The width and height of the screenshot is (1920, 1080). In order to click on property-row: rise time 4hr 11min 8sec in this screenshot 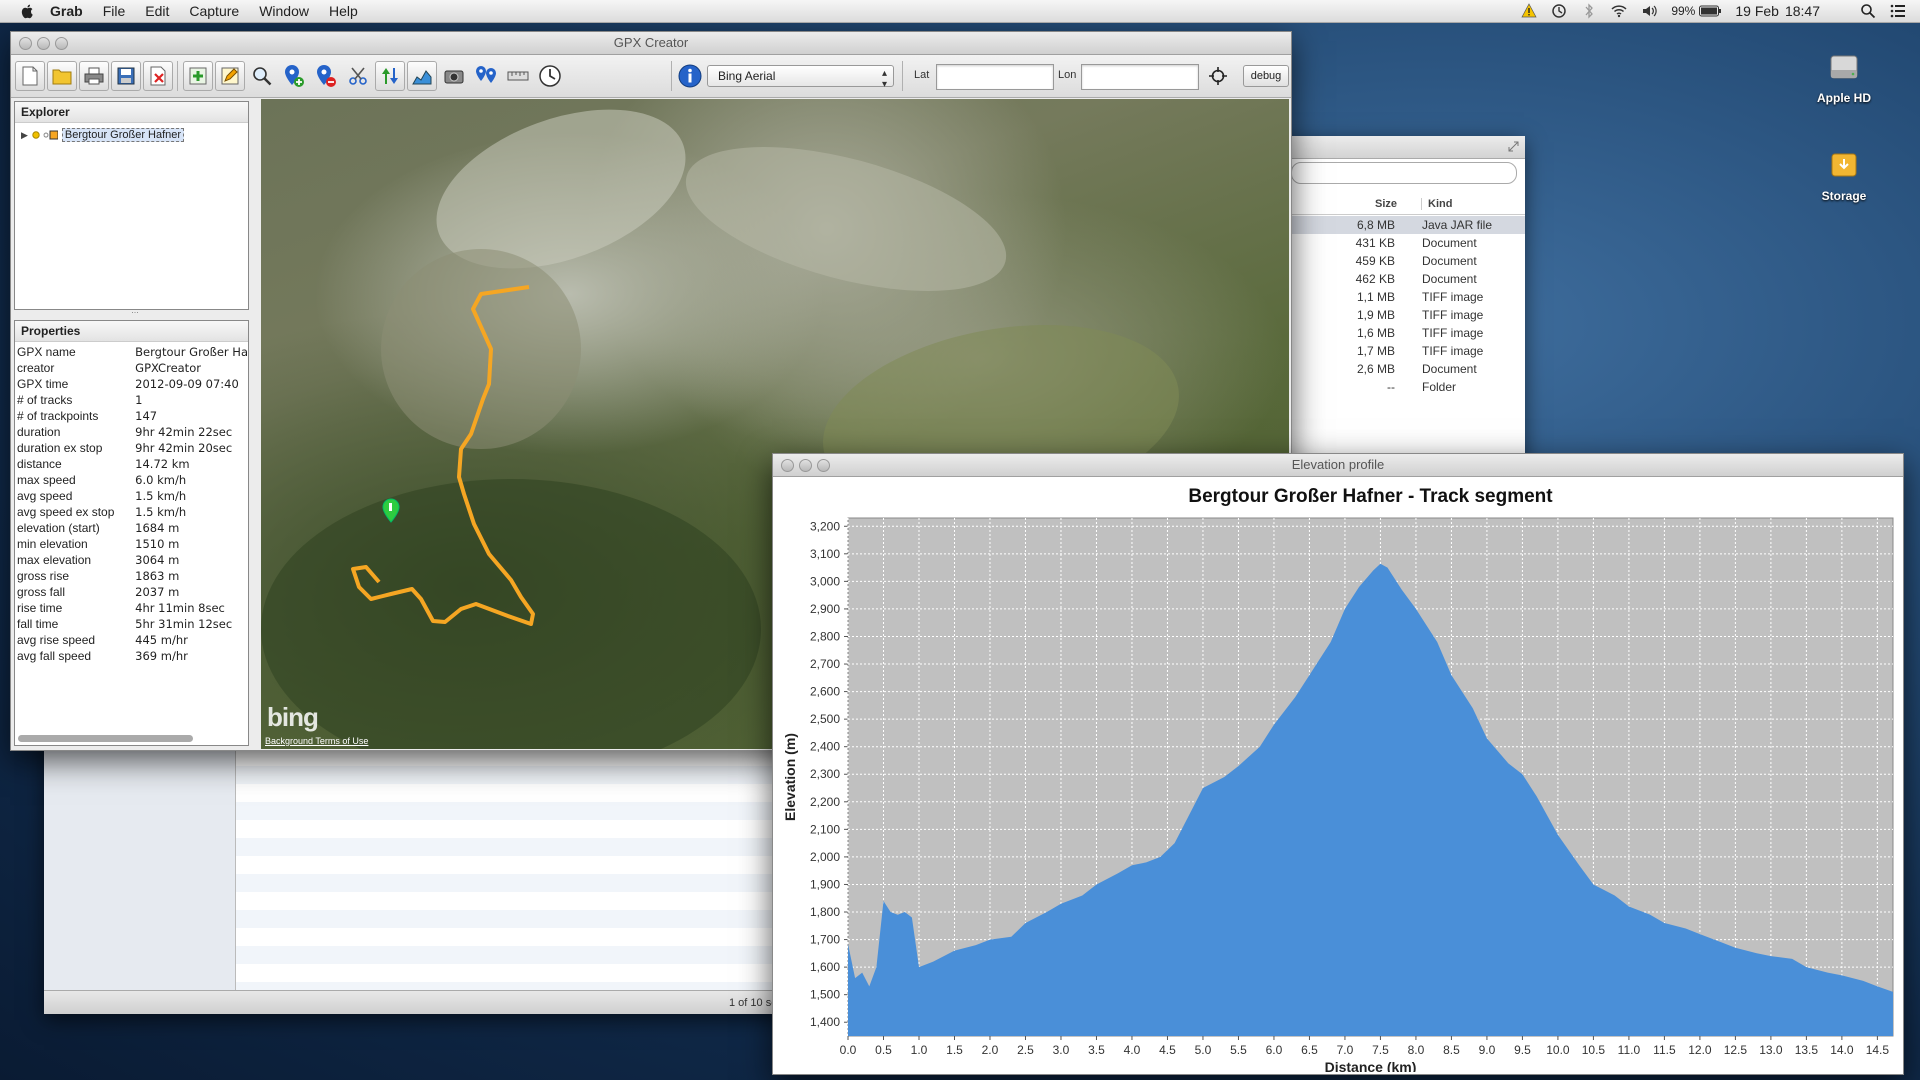, I will do `click(132, 608)`.